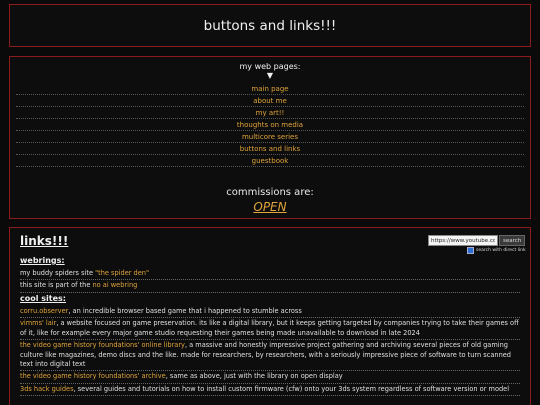 The image size is (540, 405). Describe the element at coordinates (122, 273) in the screenshot. I see `spider-den-link: "the spider den"` at that location.